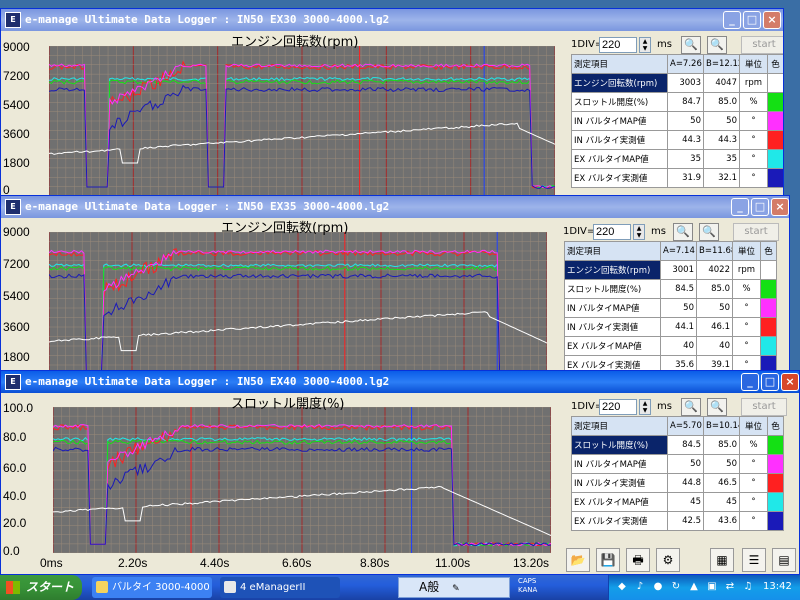 This screenshot has height=600, width=800. Describe the element at coordinates (694, 587) in the screenshot. I see `antivirus-icon: ▲` at that location.